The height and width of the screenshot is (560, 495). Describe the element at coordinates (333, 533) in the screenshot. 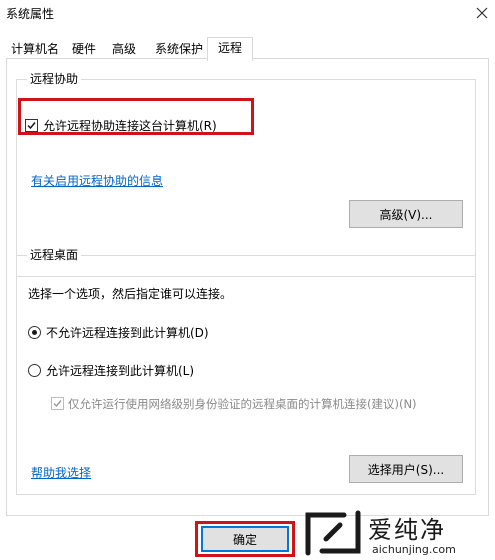

I see `aichunjing-logo-icon` at that location.